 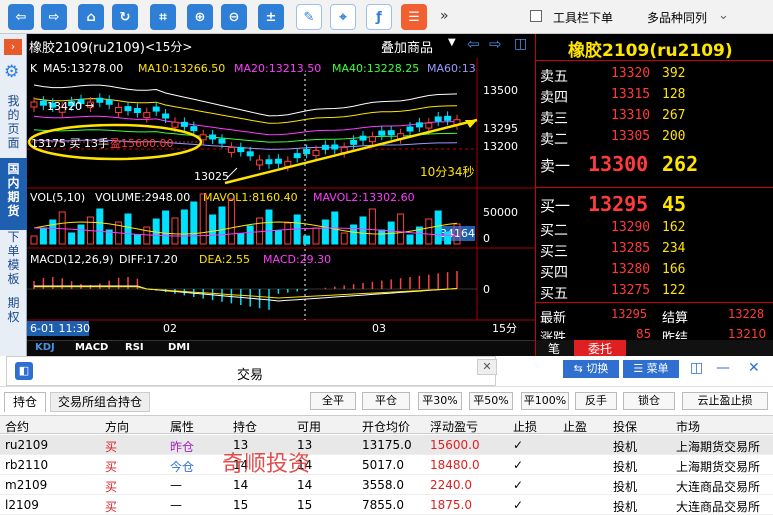 I want to click on crop-icon: ⌗, so click(x=163, y=17).